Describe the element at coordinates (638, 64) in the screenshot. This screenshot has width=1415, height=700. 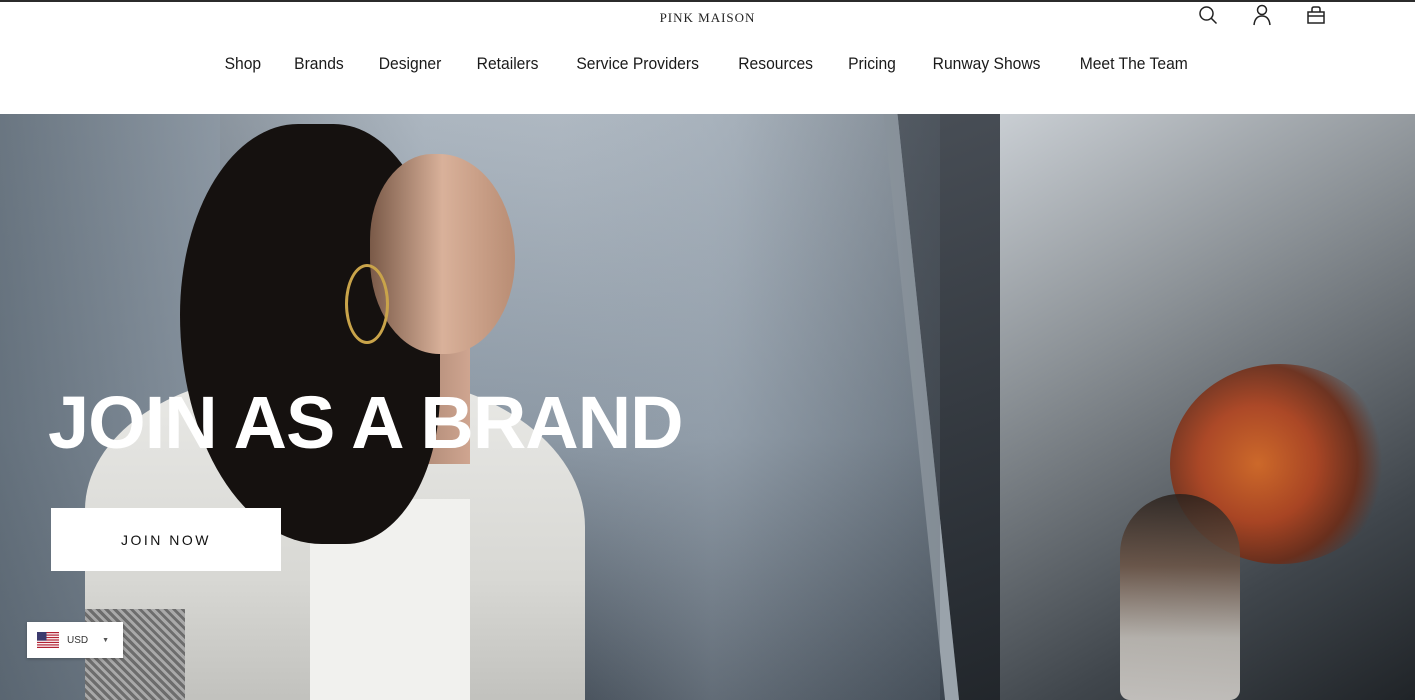
I see `nav-item-service-providers: Service Providers` at that location.